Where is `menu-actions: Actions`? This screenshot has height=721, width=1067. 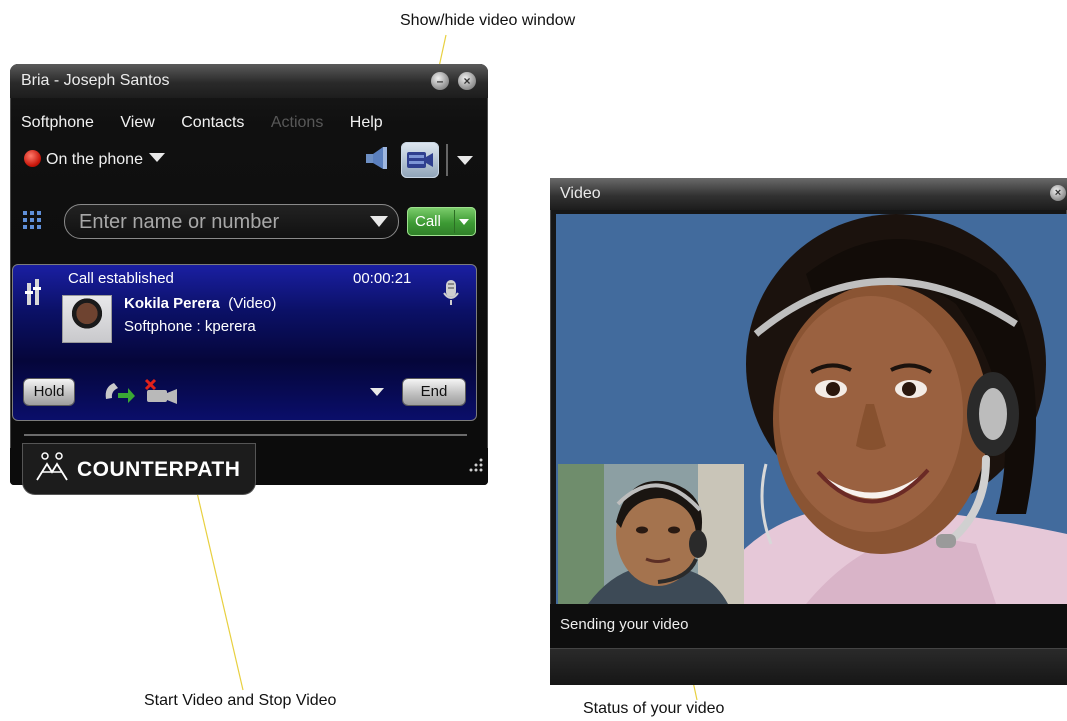
menu-actions: Actions is located at coordinates (297, 122).